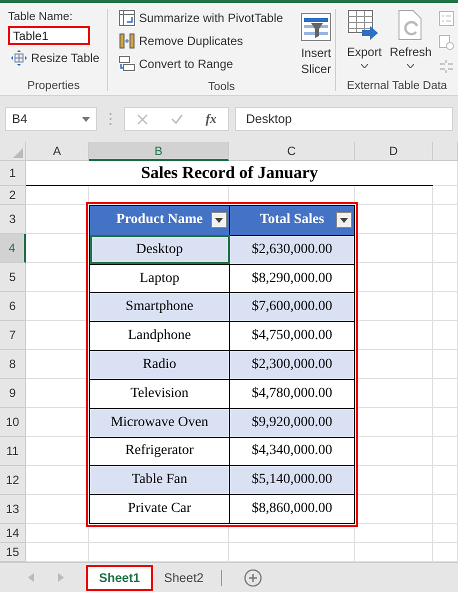 This screenshot has width=458, height=592. I want to click on table-cell: $8,290,000.00, so click(292, 278).